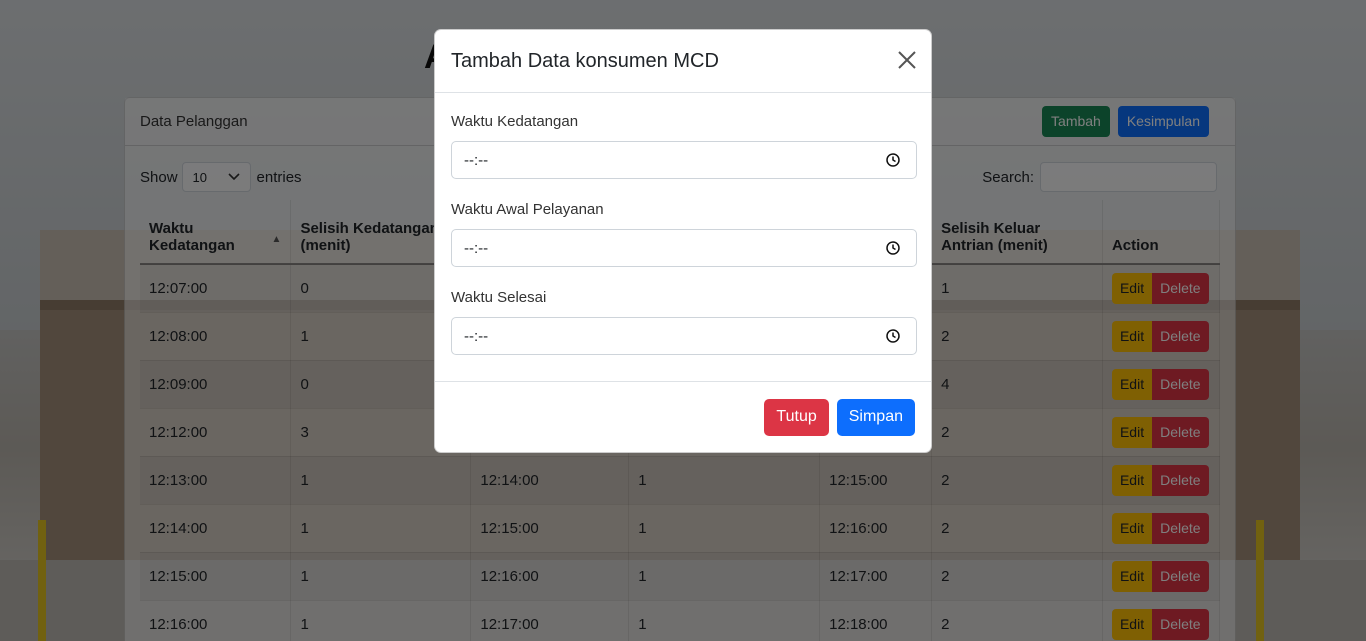 This screenshot has width=1366, height=641. I want to click on finish-time-label: Waktu Selesai, so click(499, 297).